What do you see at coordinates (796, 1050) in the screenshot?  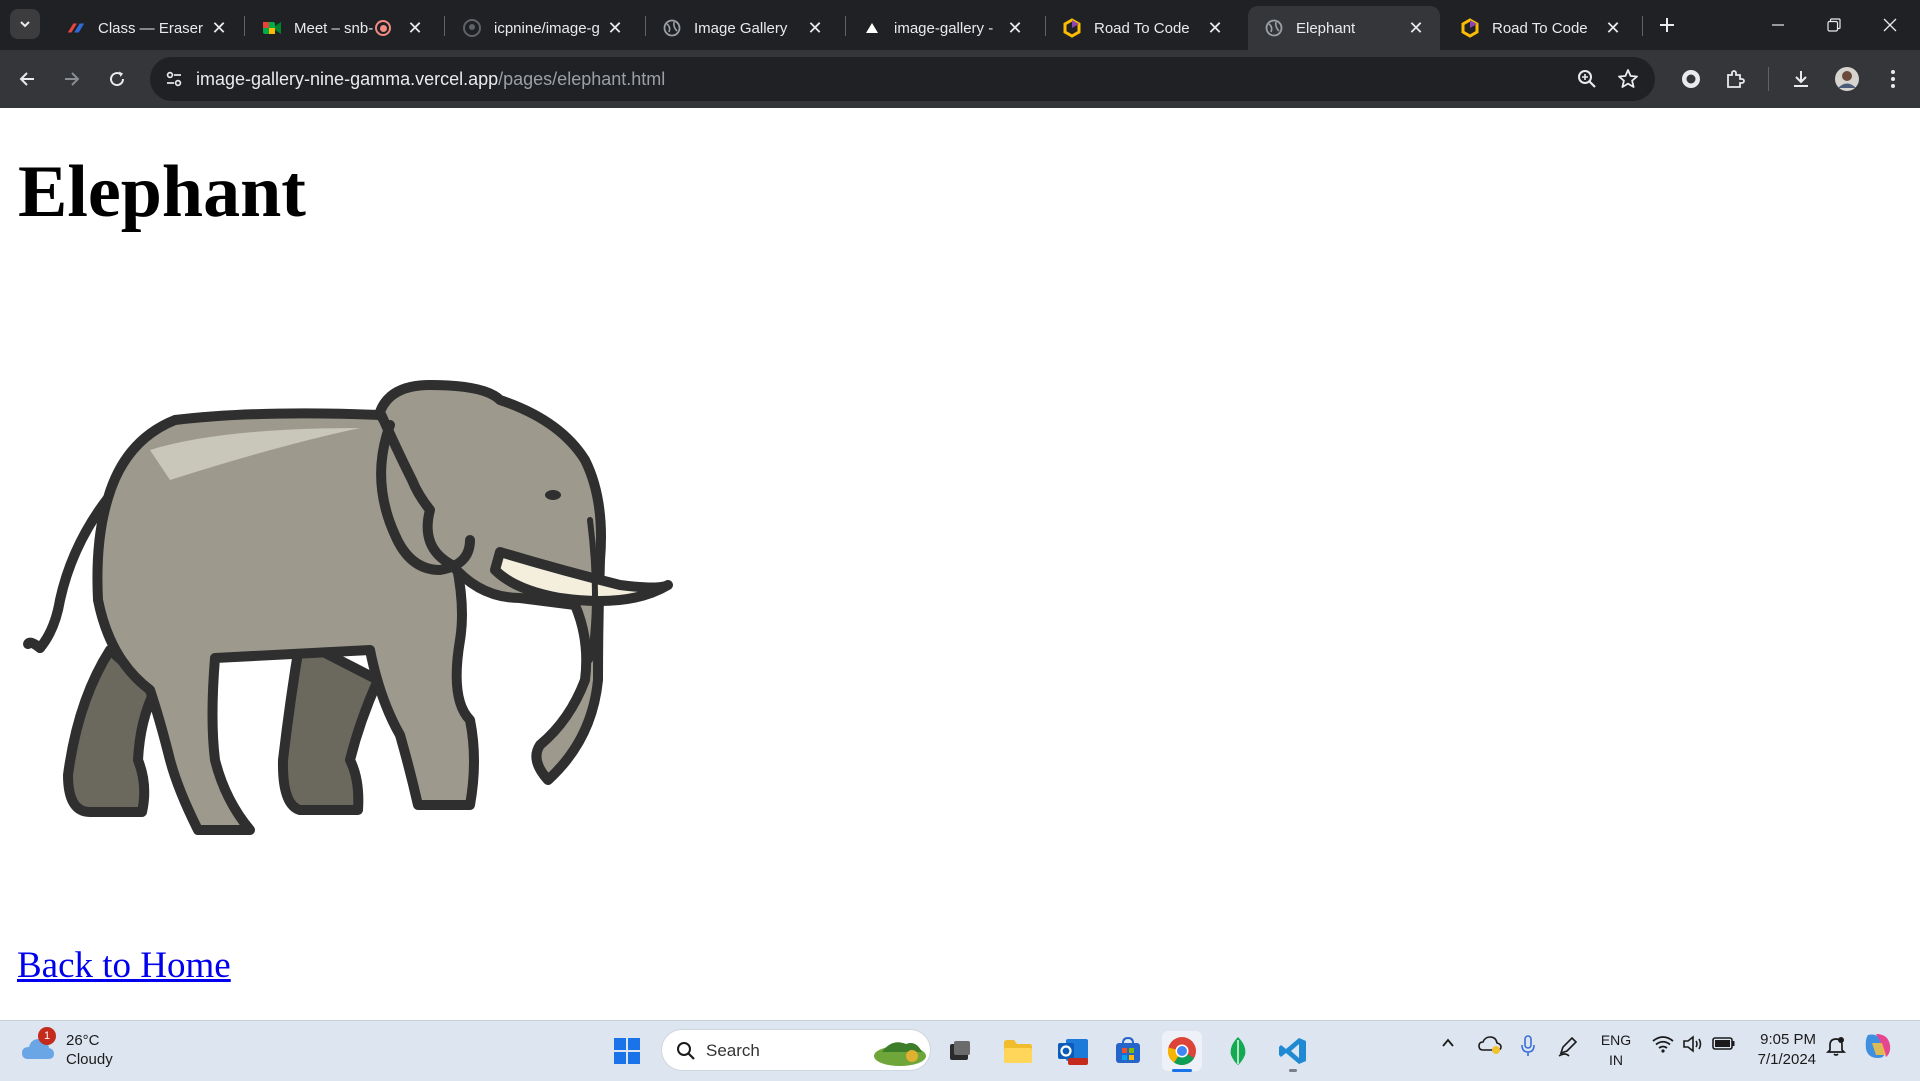 I see `taskbar-search: Search` at bounding box center [796, 1050].